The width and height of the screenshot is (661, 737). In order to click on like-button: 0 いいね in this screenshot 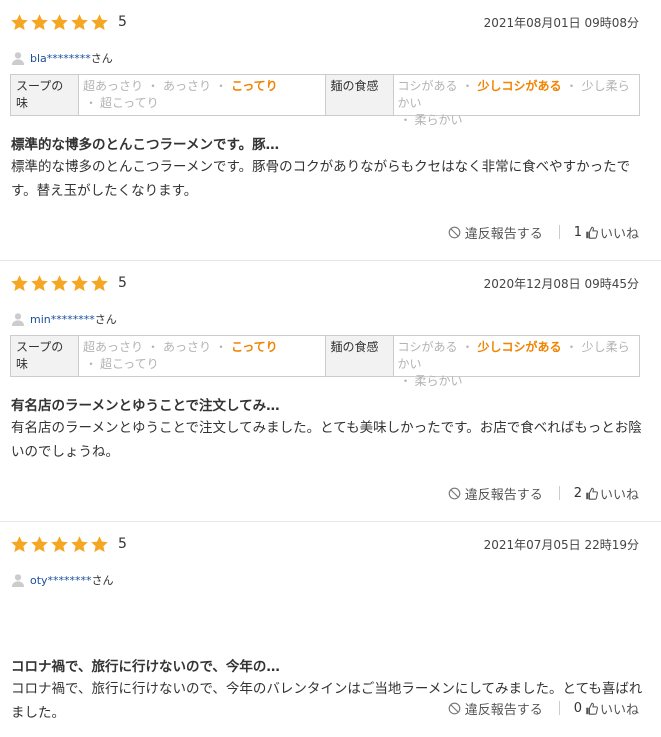, I will do `click(606, 708)`.